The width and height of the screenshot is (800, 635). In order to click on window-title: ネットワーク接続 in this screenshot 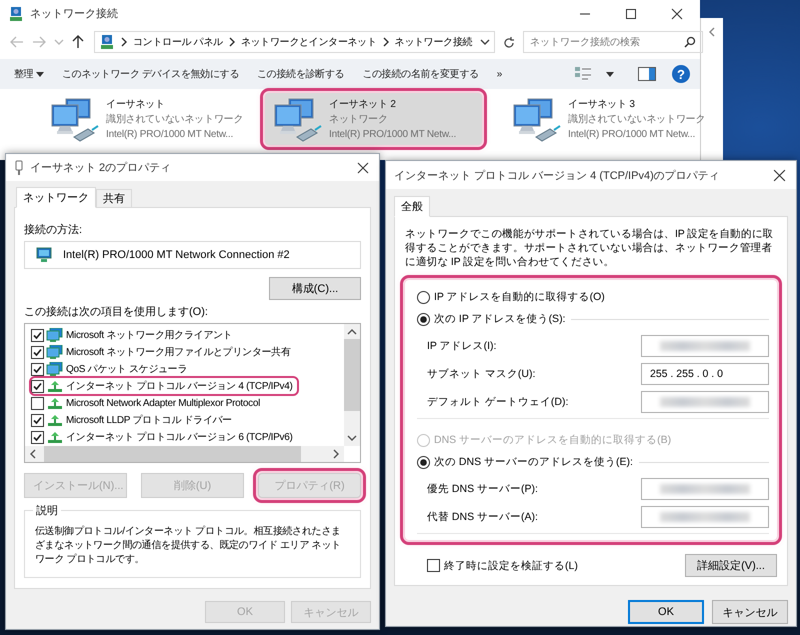, I will do `click(74, 13)`.